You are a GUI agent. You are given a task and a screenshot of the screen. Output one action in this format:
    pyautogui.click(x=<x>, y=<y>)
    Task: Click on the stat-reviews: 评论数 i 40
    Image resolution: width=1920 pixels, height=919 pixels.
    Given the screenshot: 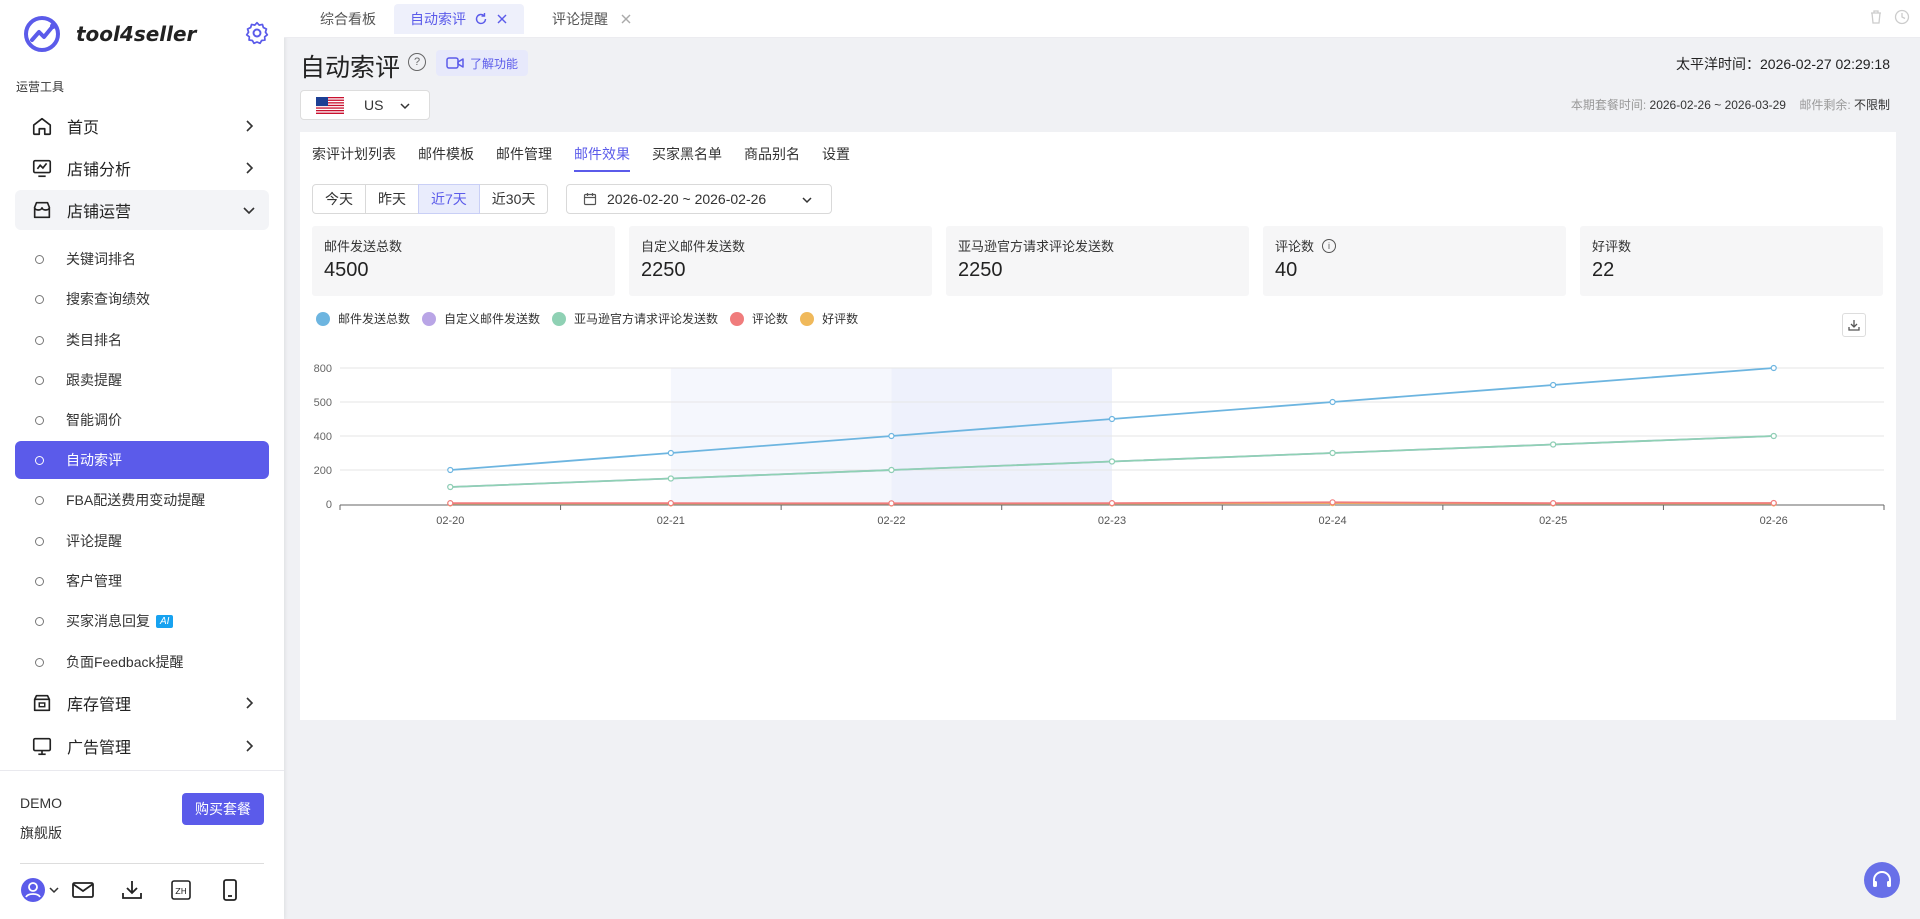 What is the action you would take?
    pyautogui.click(x=1414, y=261)
    